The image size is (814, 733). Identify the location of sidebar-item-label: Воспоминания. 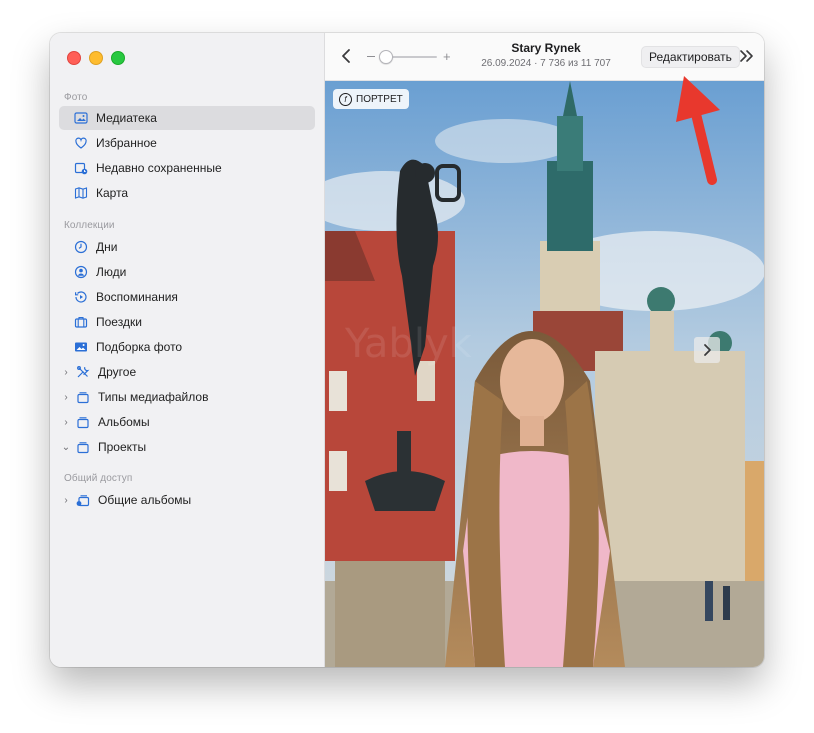
(137, 297).